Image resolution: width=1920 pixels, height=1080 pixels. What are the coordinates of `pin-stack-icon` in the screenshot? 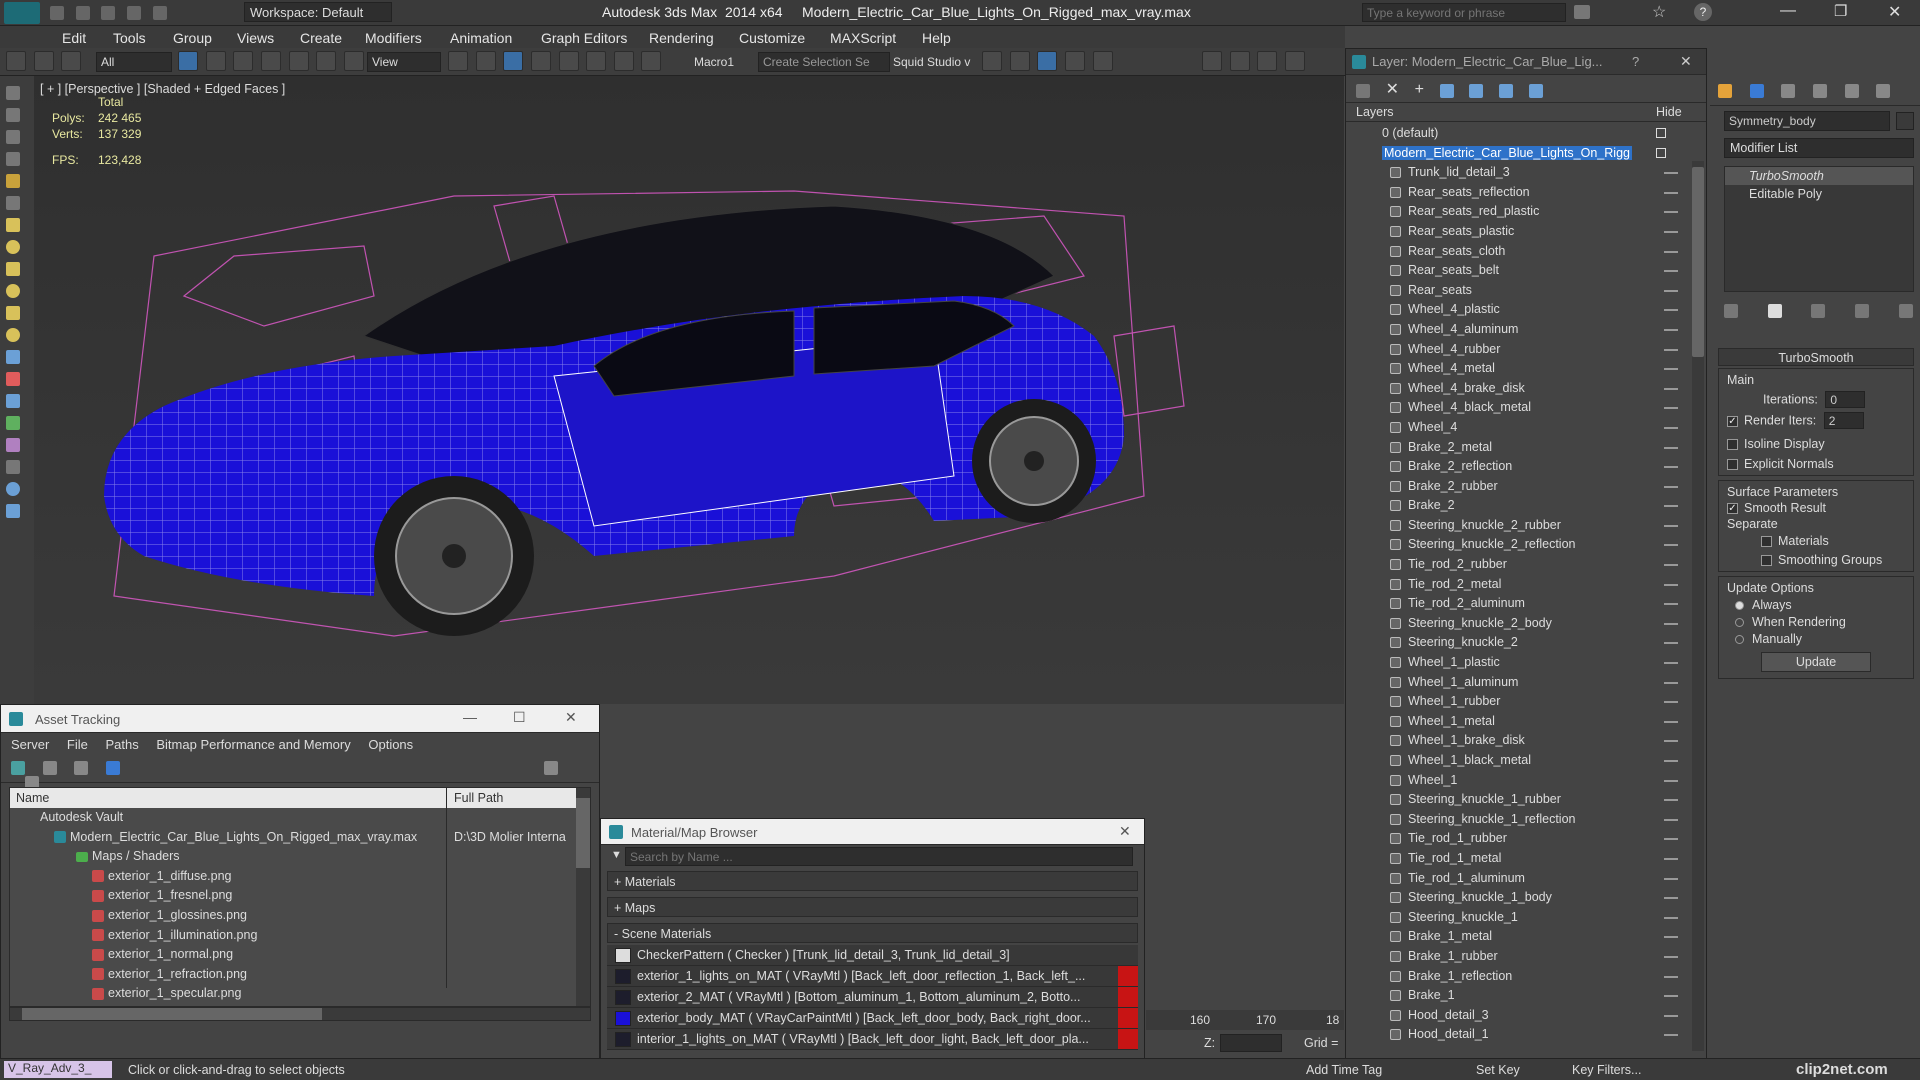 It's located at (1731, 310).